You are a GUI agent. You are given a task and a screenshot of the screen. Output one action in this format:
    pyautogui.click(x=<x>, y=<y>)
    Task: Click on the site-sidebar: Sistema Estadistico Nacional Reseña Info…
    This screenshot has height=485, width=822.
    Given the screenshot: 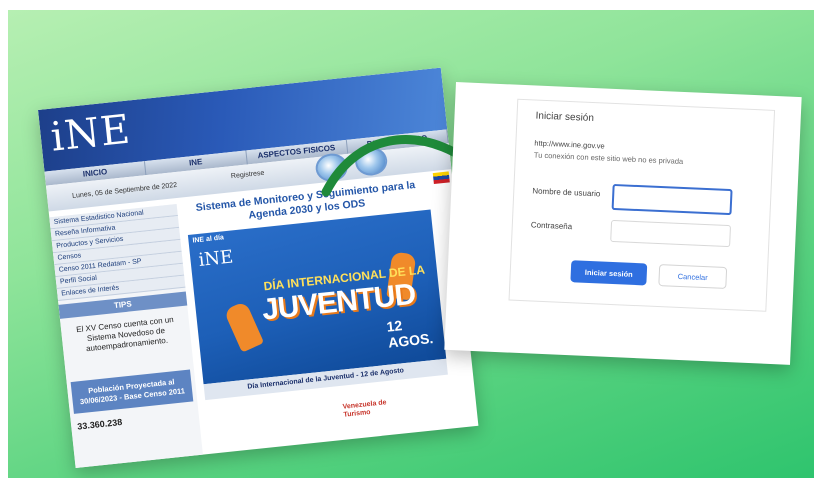 What is the action you would take?
    pyautogui.click(x=126, y=336)
    